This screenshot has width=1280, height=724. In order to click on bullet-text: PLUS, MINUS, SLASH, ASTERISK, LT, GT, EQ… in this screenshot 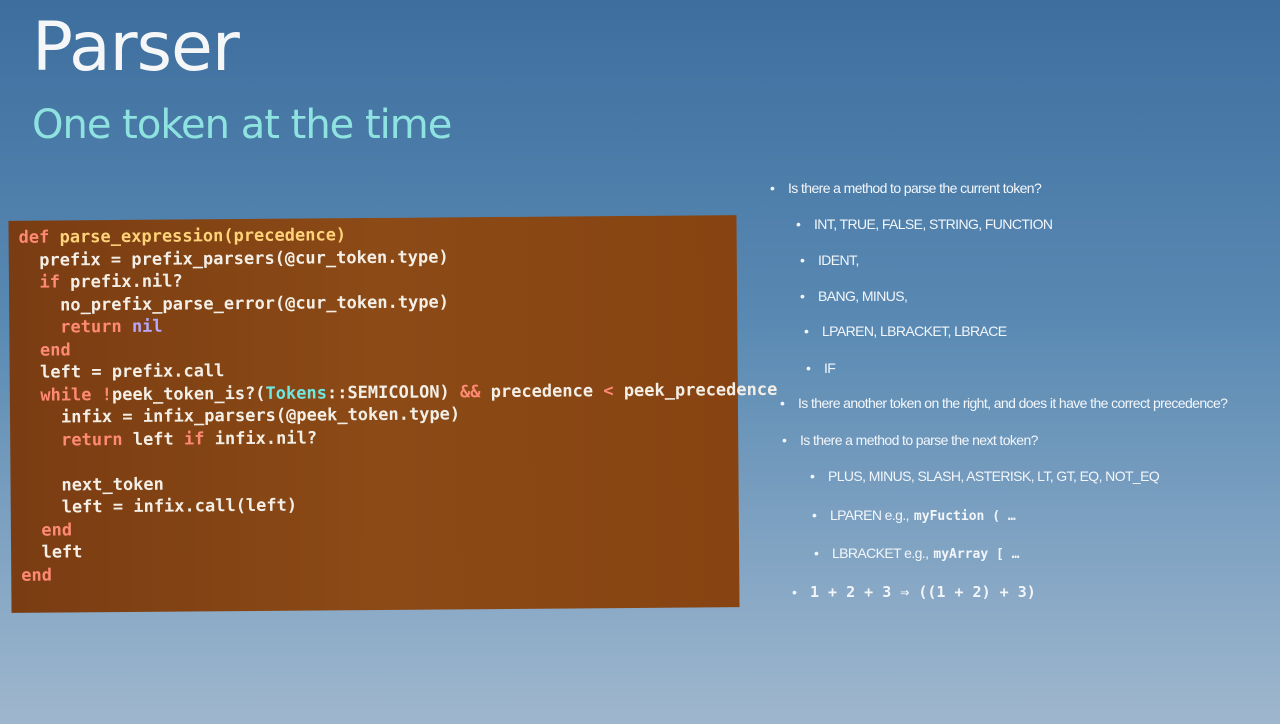, I will do `click(994, 476)`.